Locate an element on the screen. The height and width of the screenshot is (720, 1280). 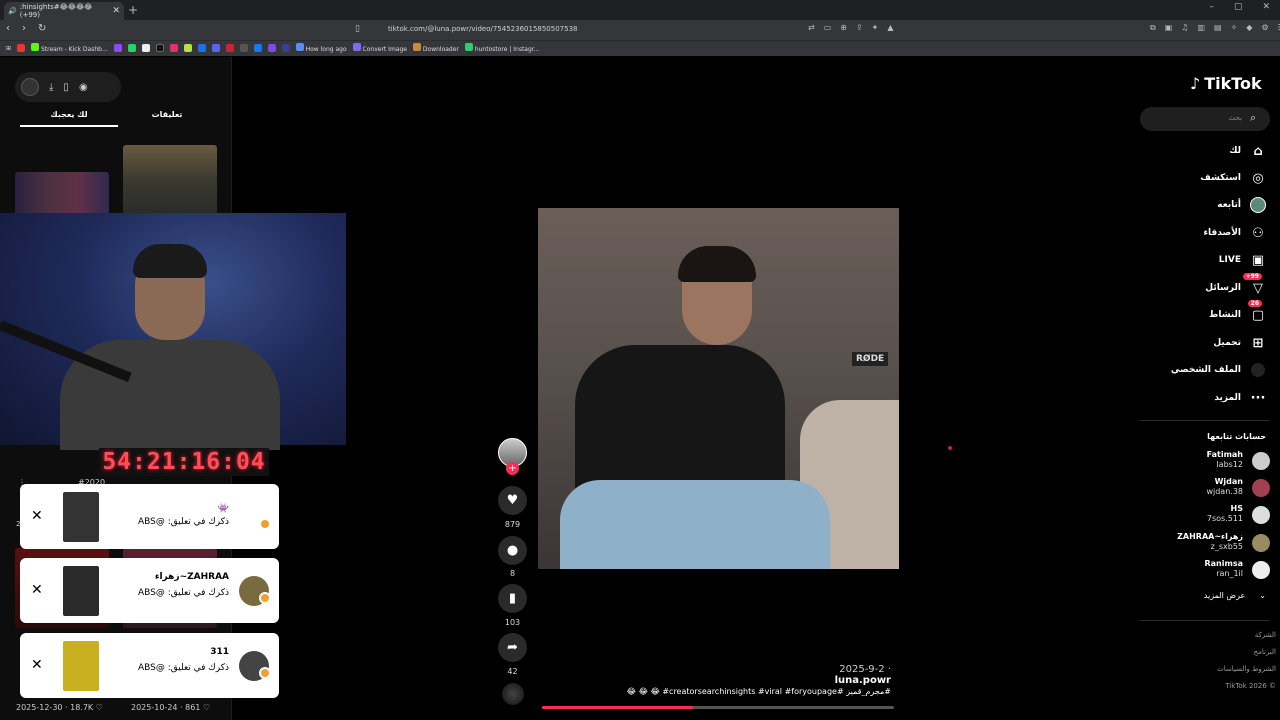
notification-toast: ✕ 311 ذكرك في تعليق: @ABS is located at coordinates (149, 665).